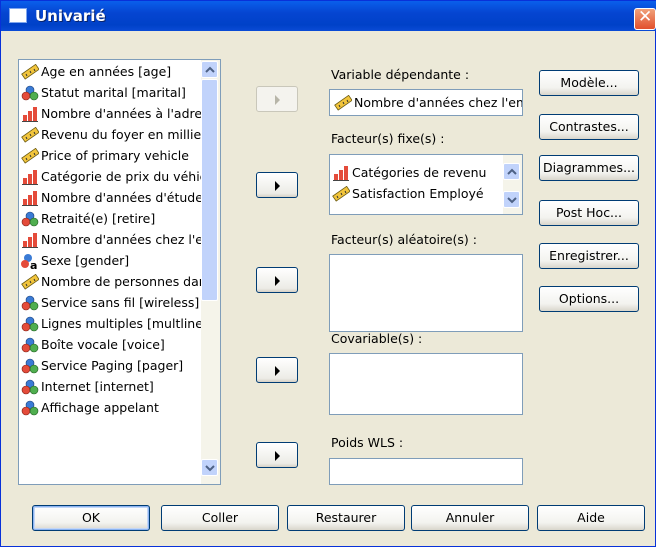 This screenshot has height=547, width=656. Describe the element at coordinates (121, 323) in the screenshot. I see `list-item-label: Lignes multiples [multline]` at that location.